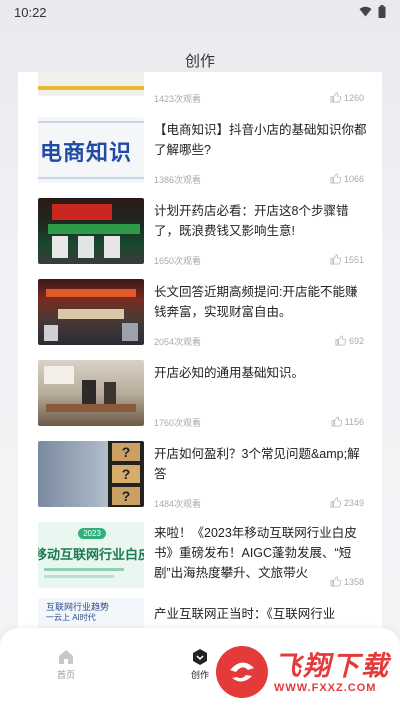 The height and width of the screenshot is (711, 400). I want to click on like-count: 1260, so click(347, 97).